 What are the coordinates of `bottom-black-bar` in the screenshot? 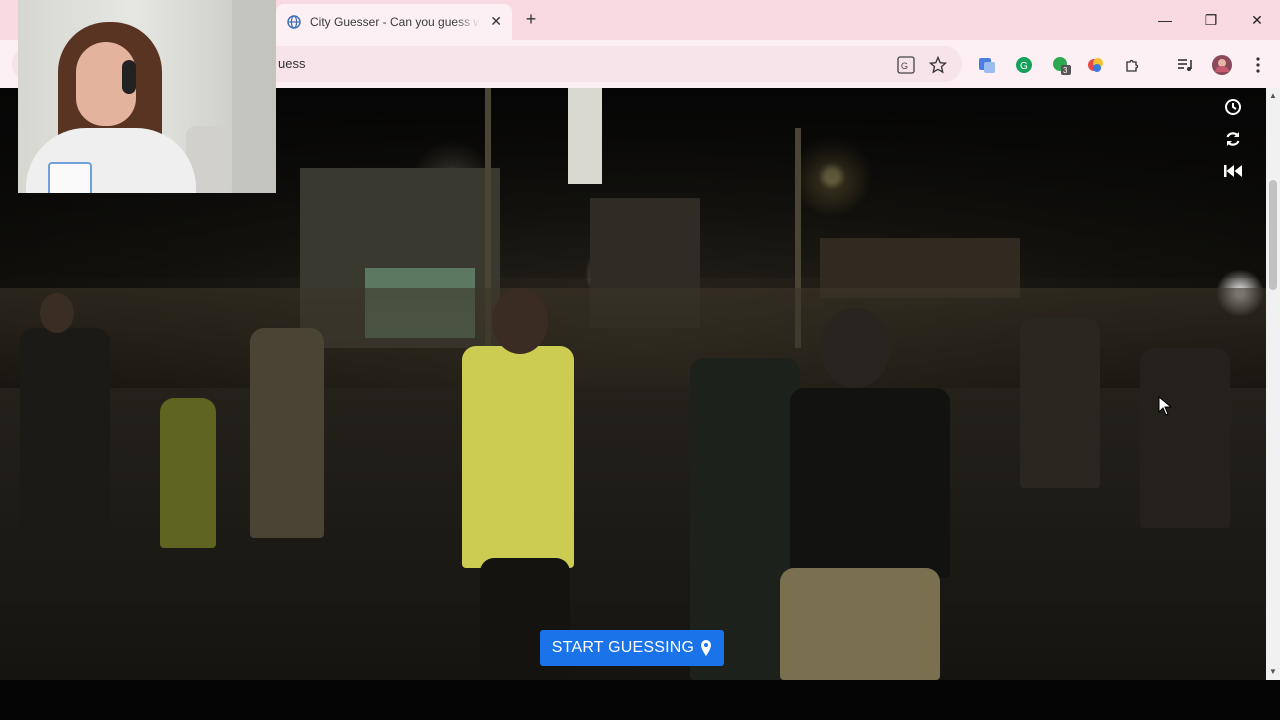 It's located at (640, 700).